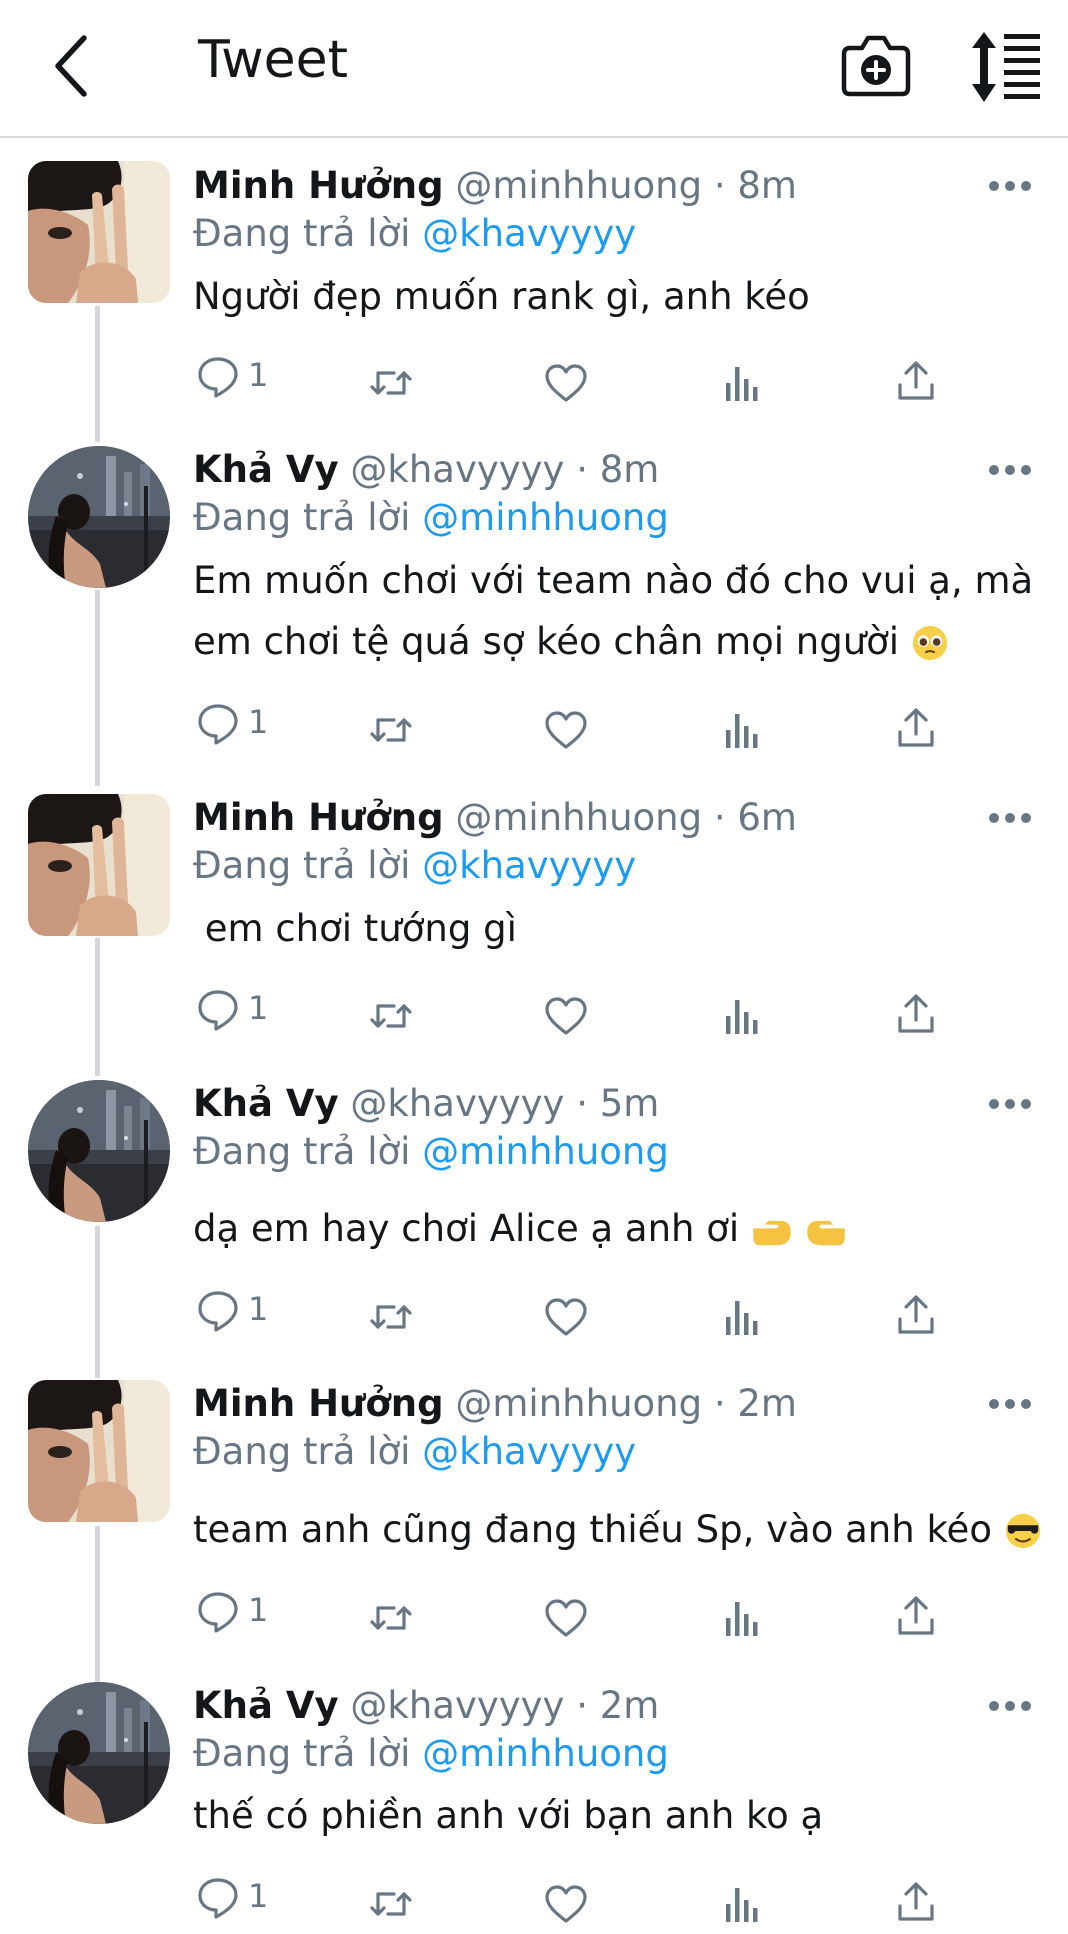 The height and width of the screenshot is (1934, 1068). I want to click on tweet-header: Khả Vy @khavyyyy · 8m, so click(426, 470).